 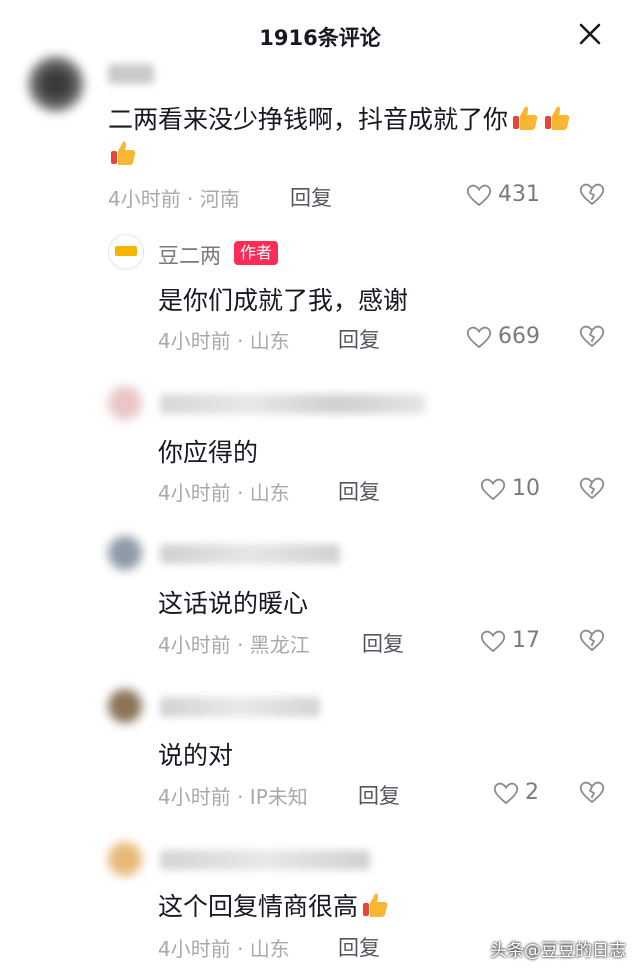 What do you see at coordinates (519, 336) in the screenshot?
I see `like-count: 669` at bounding box center [519, 336].